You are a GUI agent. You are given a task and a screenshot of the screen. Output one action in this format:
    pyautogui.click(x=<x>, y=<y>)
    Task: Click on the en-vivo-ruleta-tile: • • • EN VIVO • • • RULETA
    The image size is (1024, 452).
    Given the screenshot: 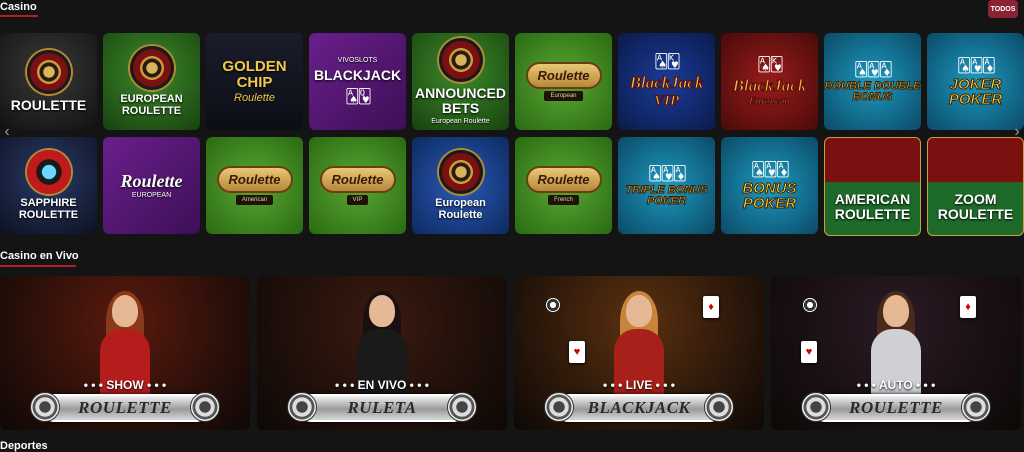 What is the action you would take?
    pyautogui.click(x=382, y=353)
    